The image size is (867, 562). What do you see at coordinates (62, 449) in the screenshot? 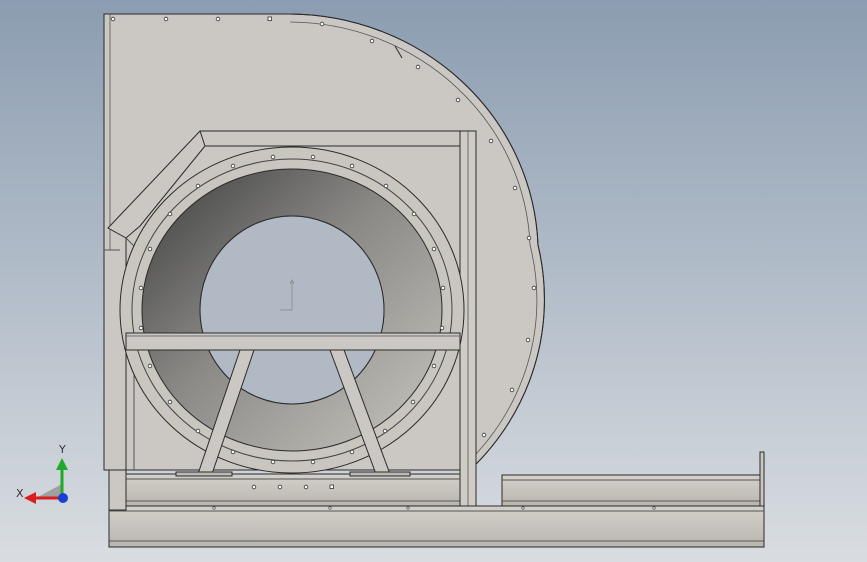
I see `triad-y-label: Y` at bounding box center [62, 449].